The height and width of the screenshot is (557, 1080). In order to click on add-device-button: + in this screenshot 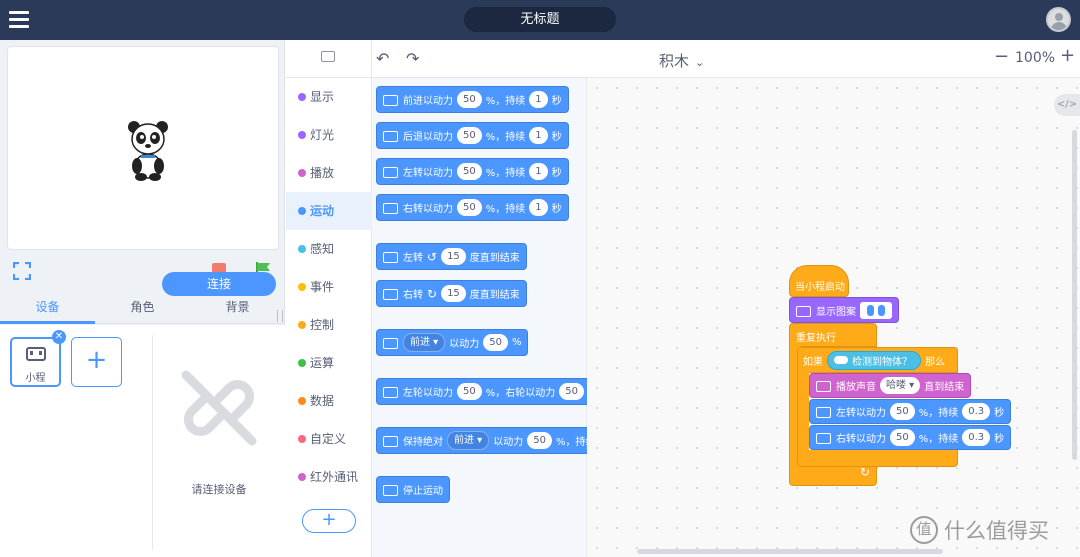, I will do `click(96, 362)`.